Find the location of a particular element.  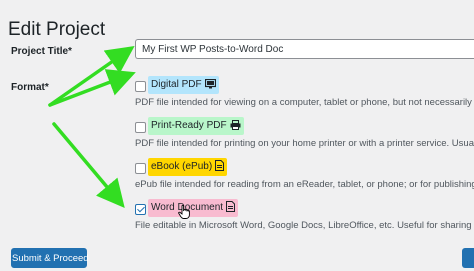

annotation-arrows is located at coordinates (92, 127).